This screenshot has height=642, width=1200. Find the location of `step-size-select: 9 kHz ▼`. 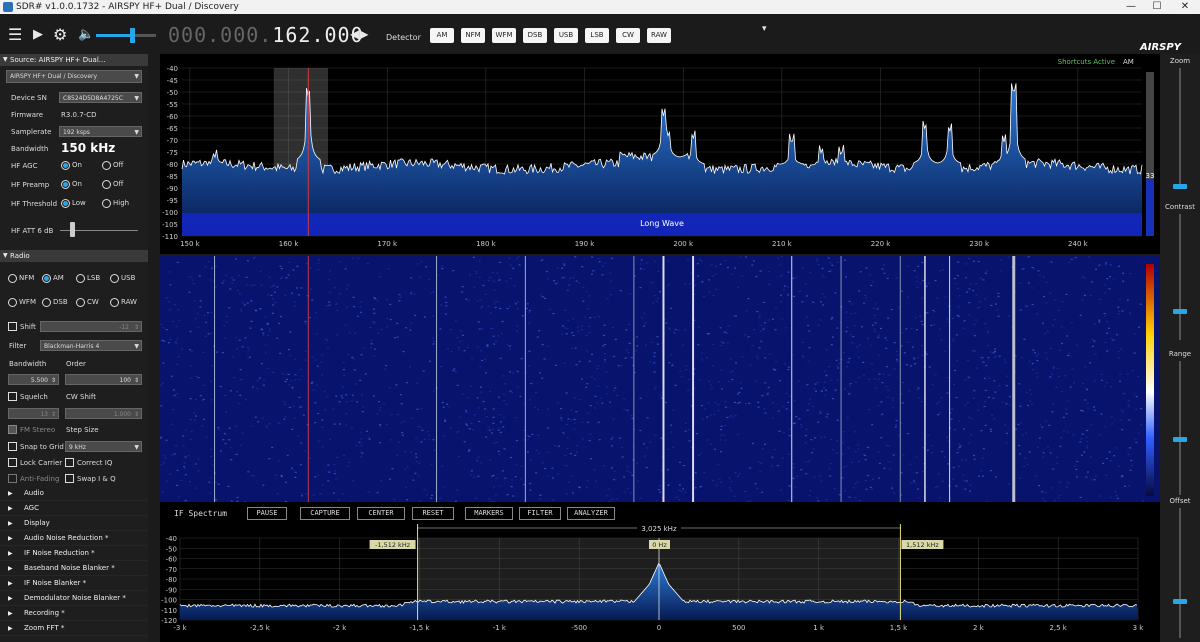

step-size-select: 9 kHz ▼ is located at coordinates (103, 446).